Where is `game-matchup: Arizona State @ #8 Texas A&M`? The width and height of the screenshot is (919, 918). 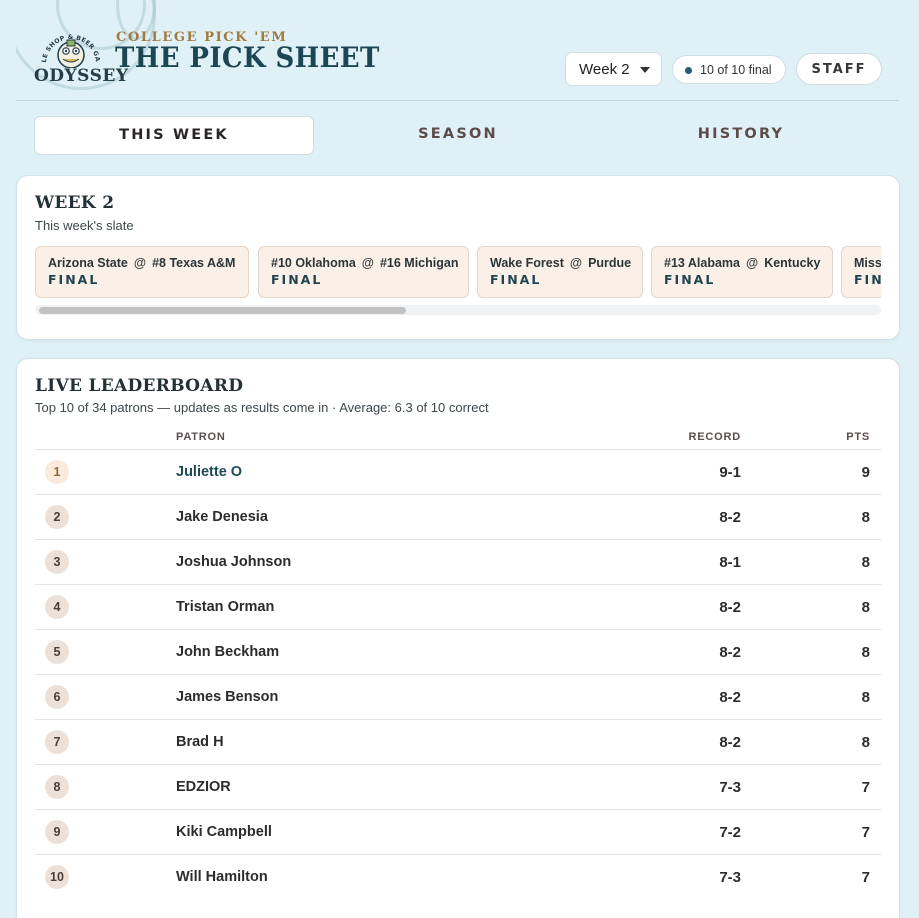
game-matchup: Arizona State @ #8 Texas A&M is located at coordinates (148, 263).